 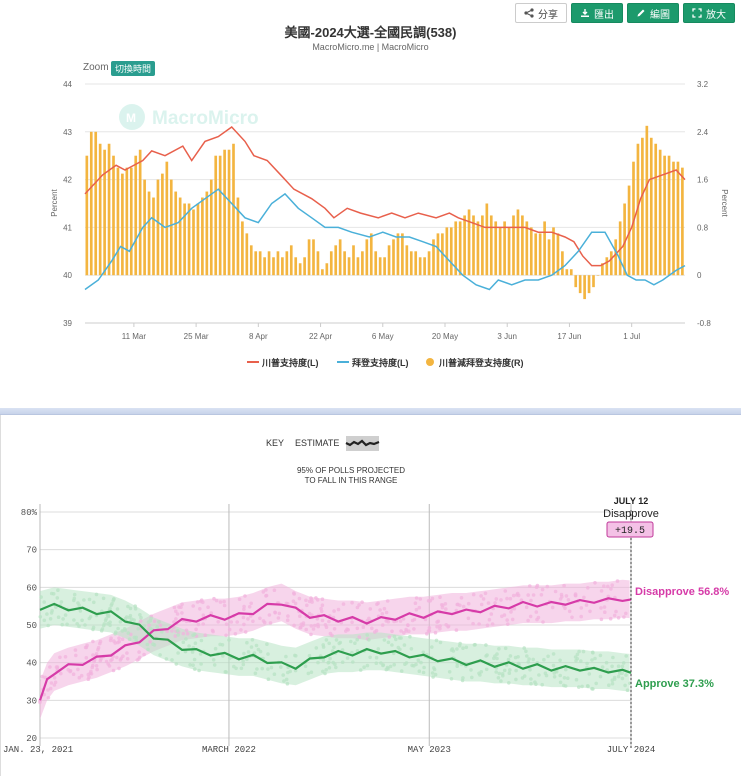 I want to click on estimate-label: ESTIMATE, so click(x=317, y=443).